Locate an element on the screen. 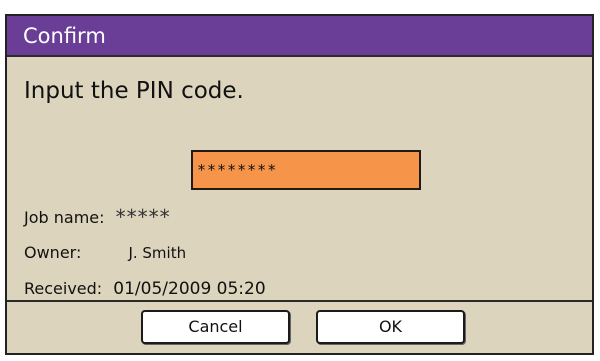 Image resolution: width=600 pixels, height=361 pixels. owner-label: Owner: is located at coordinates (53, 252).